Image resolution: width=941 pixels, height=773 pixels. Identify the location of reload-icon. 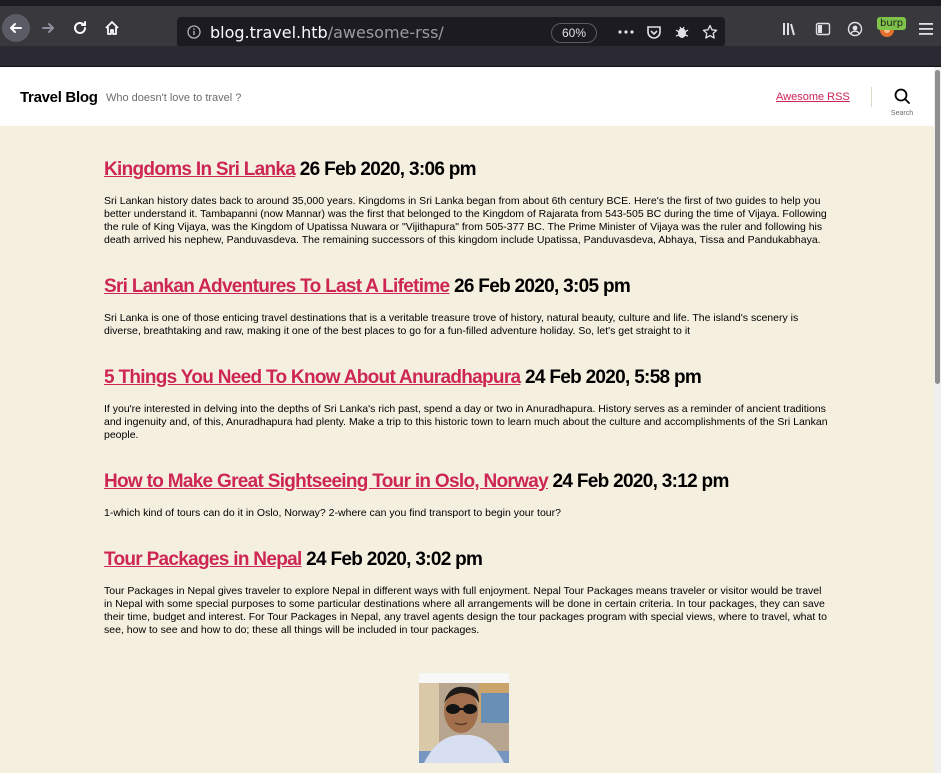
(80, 27).